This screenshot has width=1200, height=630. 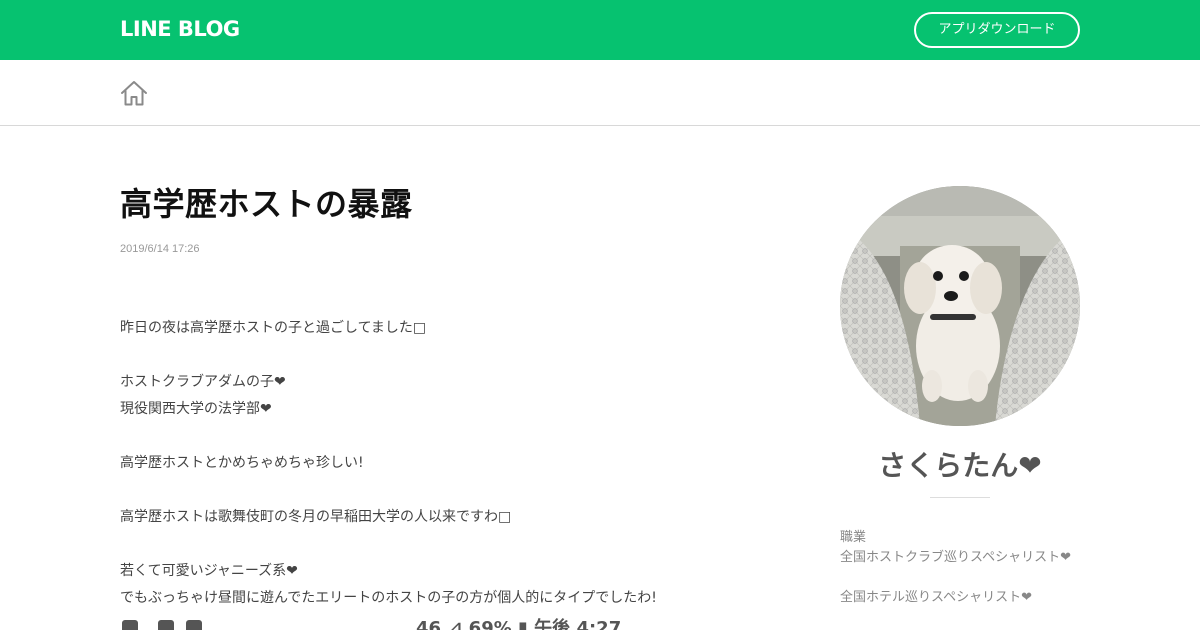 I want to click on profile-line: 全国ホテル巡りスペシャリスト❤, so click(x=936, y=597).